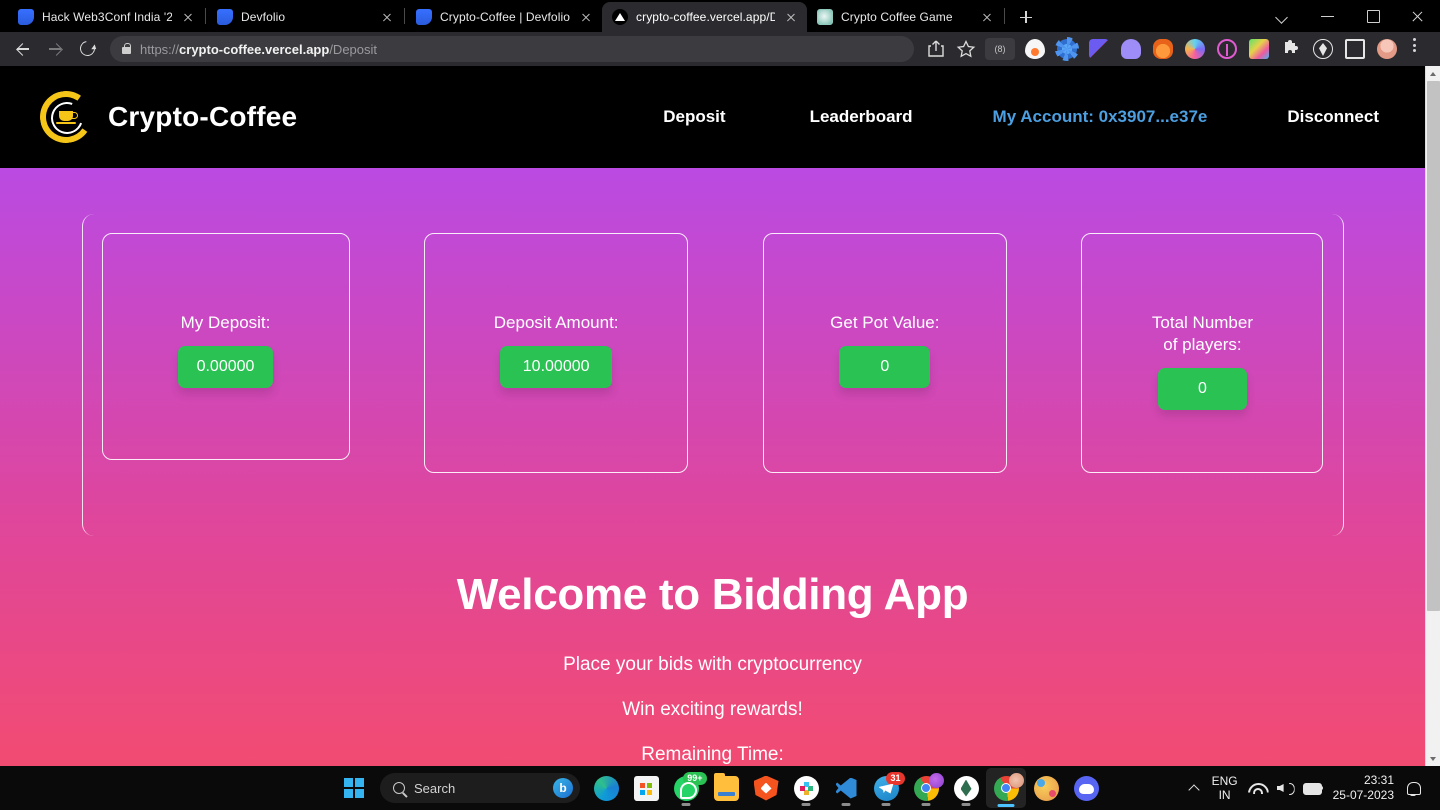 The image size is (1440, 810). What do you see at coordinates (263, 17) in the screenshot?
I see `tab-title: Devfolio` at bounding box center [263, 17].